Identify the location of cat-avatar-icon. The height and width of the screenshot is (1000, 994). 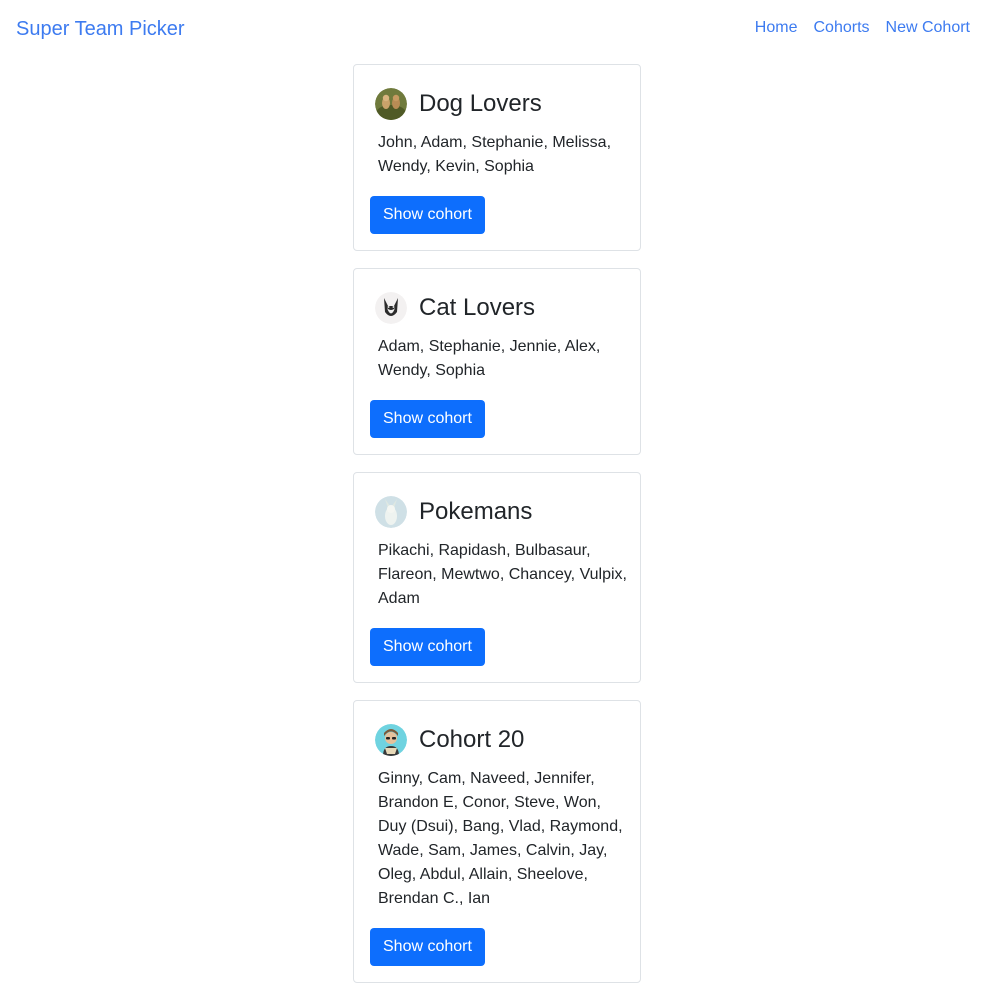
(391, 308).